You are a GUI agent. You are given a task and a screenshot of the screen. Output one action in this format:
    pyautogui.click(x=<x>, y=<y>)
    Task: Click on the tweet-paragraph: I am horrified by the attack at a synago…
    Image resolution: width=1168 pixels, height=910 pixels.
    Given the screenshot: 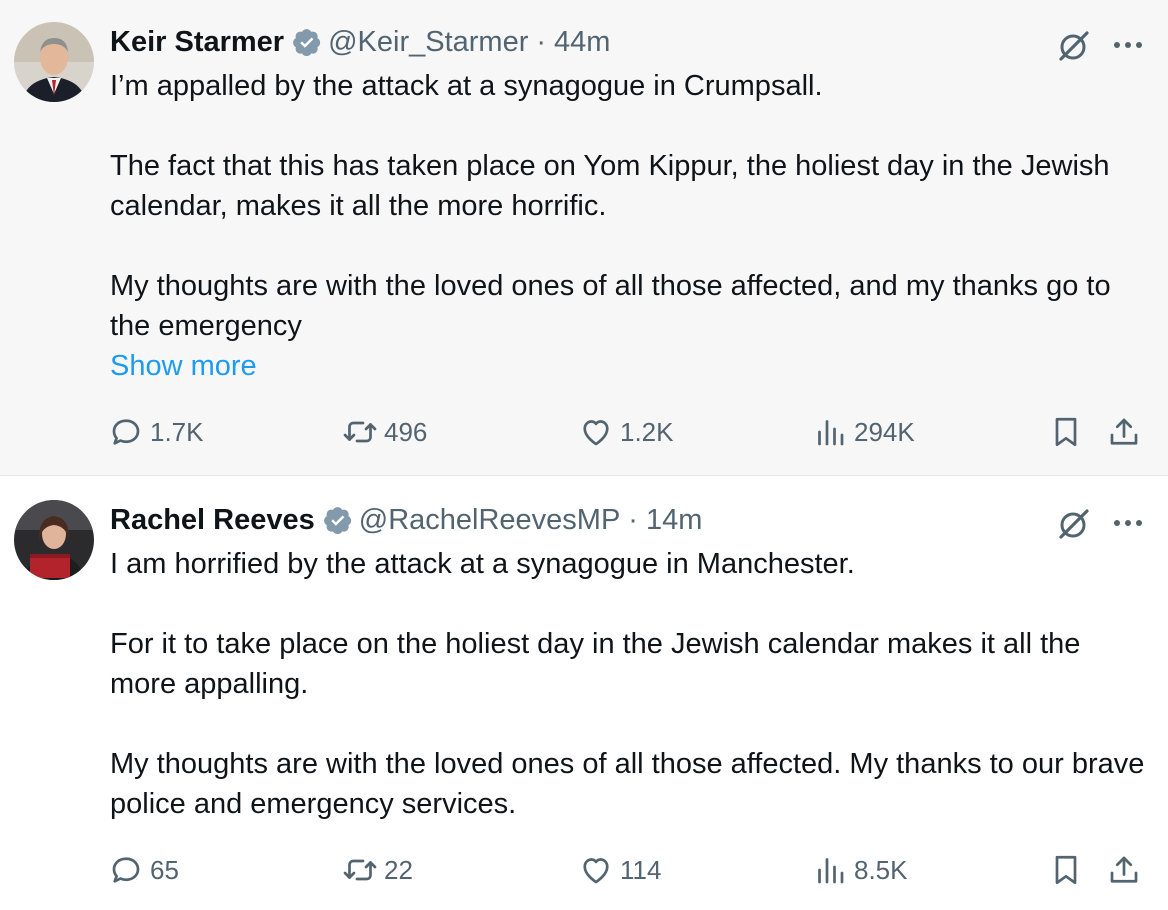 What is the action you would take?
    pyautogui.click(x=482, y=564)
    